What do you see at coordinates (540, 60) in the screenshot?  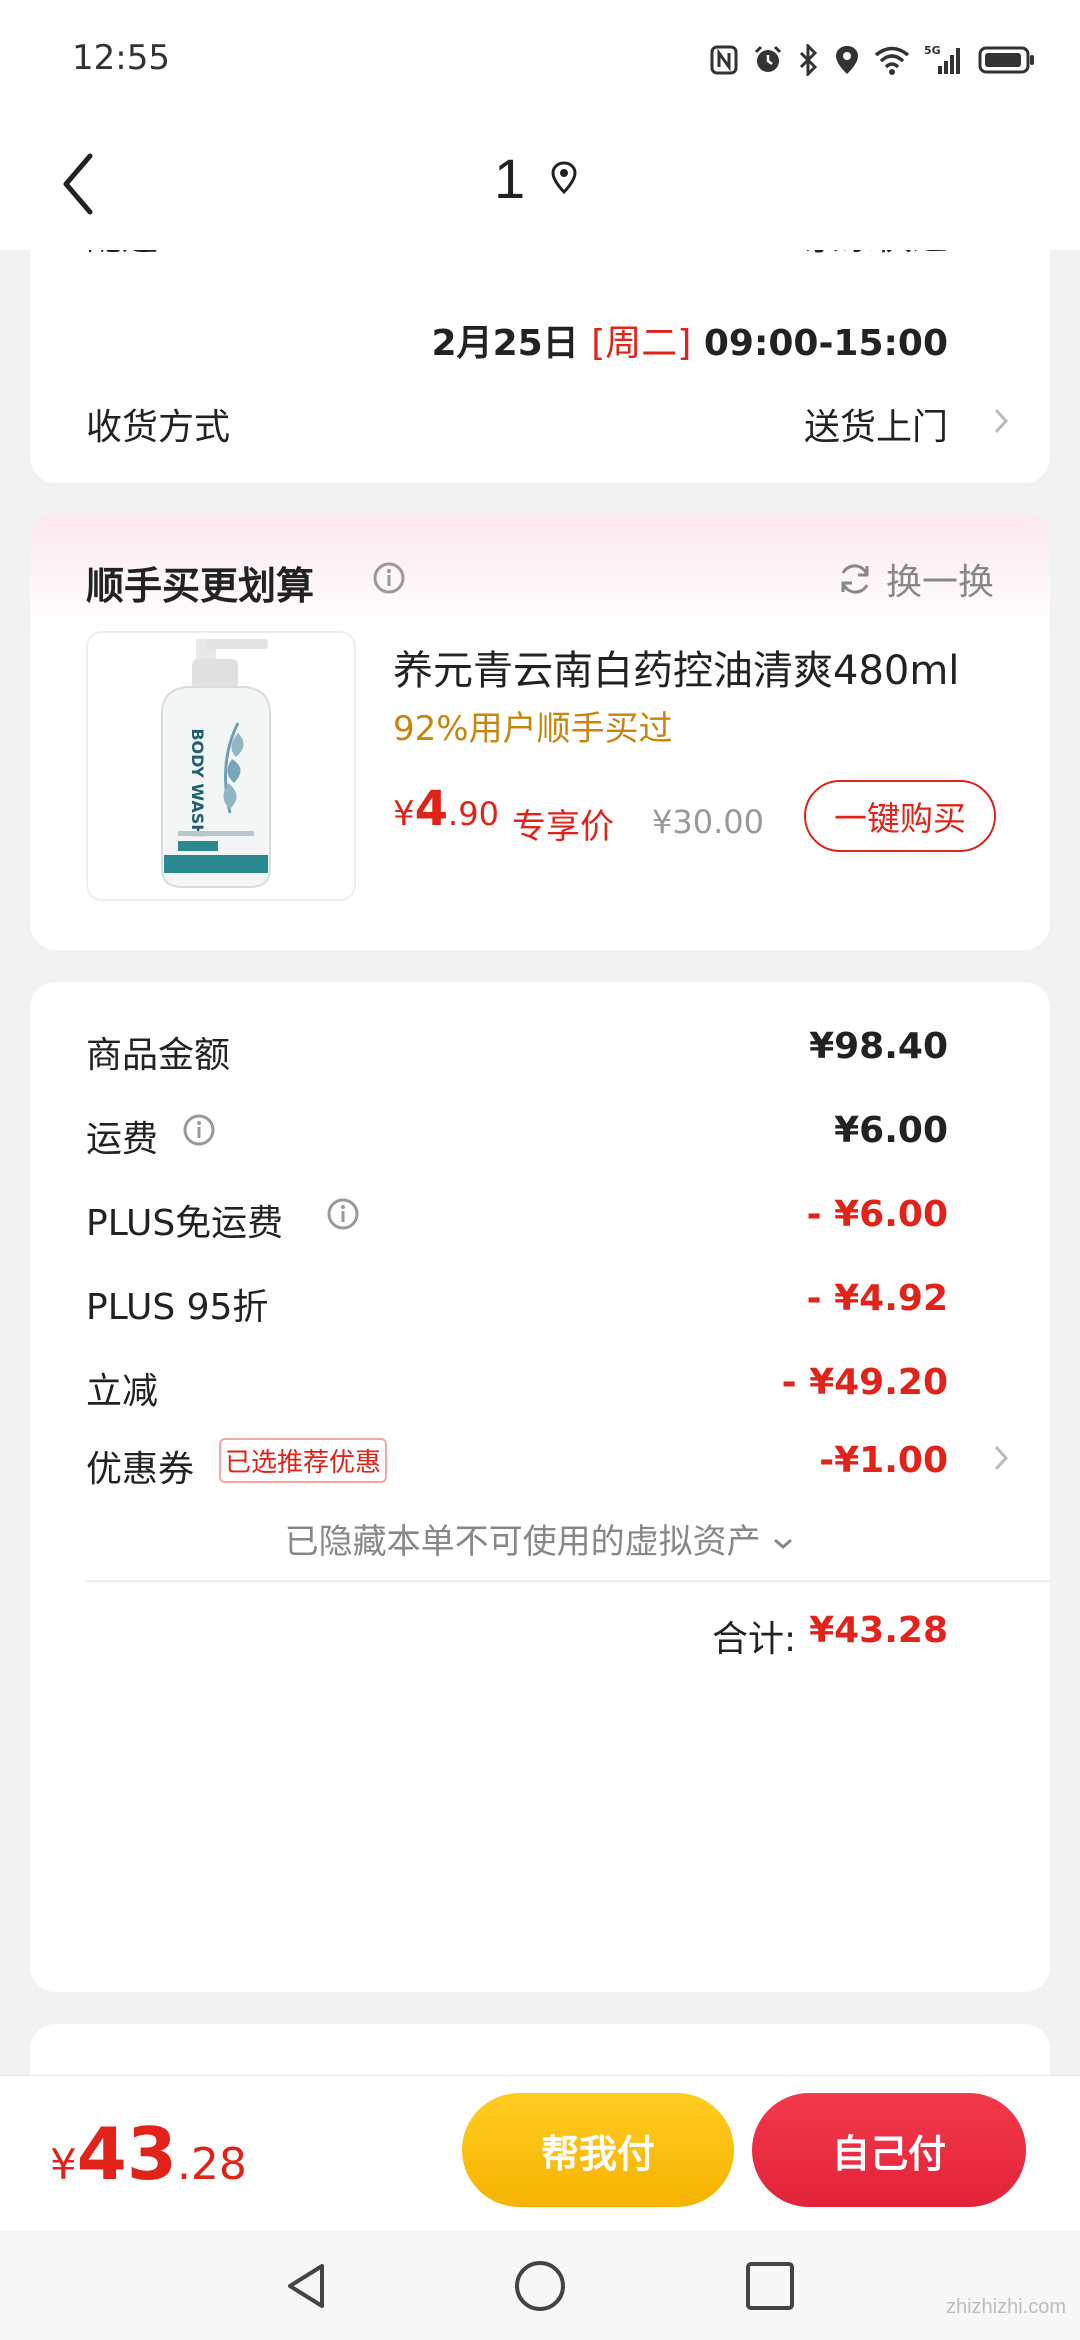 I see `status-bar: 12:55 5G` at bounding box center [540, 60].